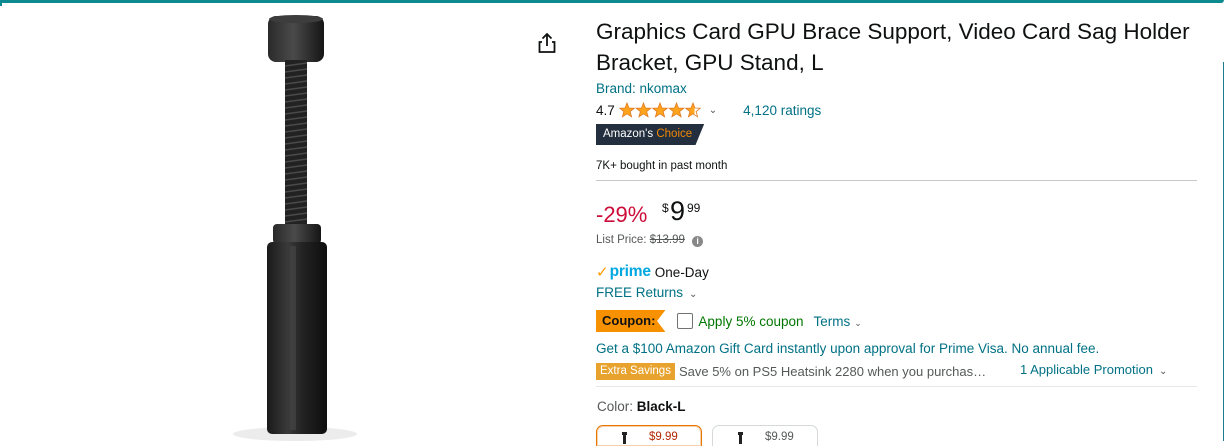 This screenshot has height=446, width=1227. What do you see at coordinates (602, 272) in the screenshot?
I see `prime-check-icon: ✓` at bounding box center [602, 272].